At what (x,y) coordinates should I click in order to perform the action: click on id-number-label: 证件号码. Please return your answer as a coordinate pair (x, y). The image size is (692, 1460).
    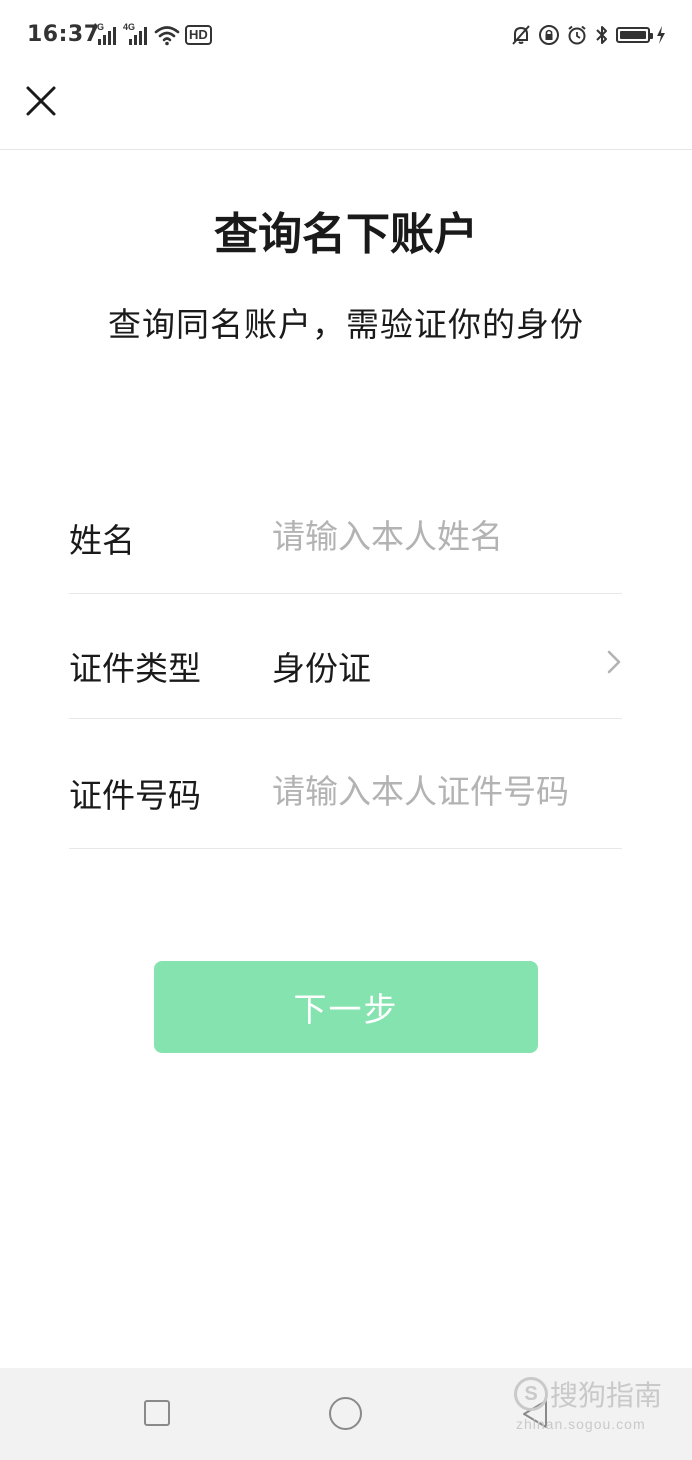
    Looking at the image, I should click on (135, 795).